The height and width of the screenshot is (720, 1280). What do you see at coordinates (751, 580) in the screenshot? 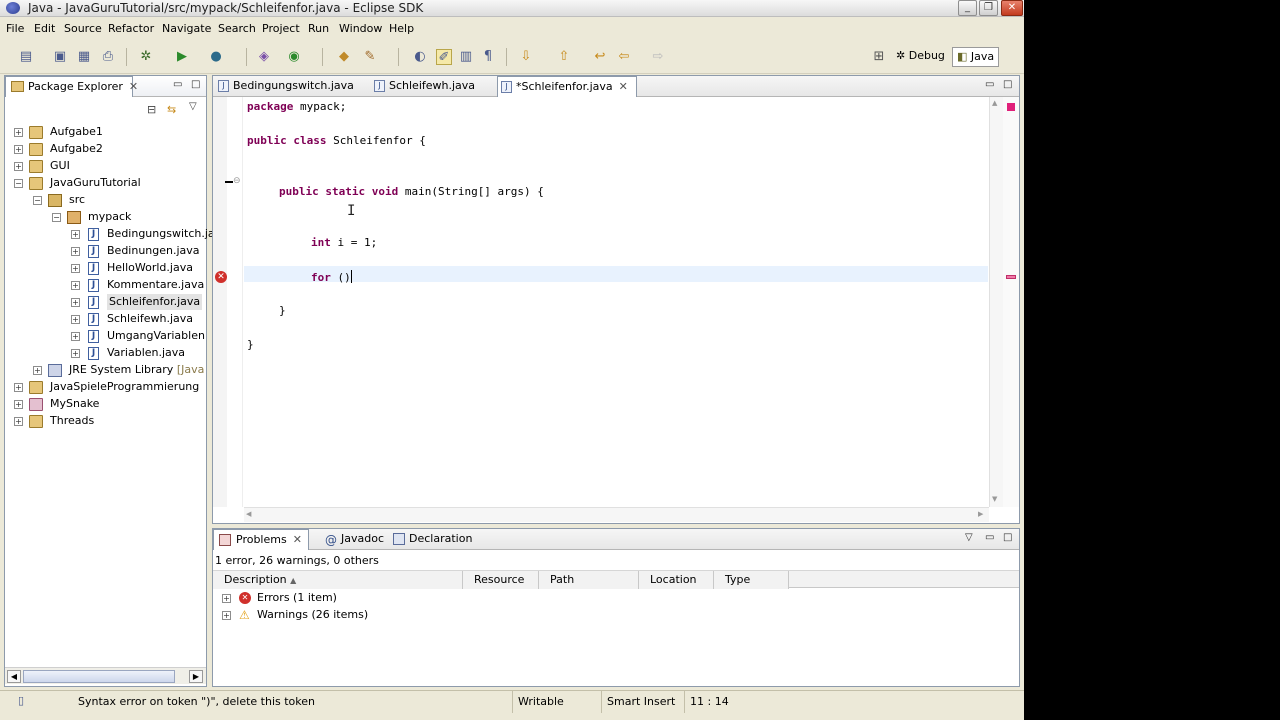
I see `column-type: Type` at bounding box center [751, 580].